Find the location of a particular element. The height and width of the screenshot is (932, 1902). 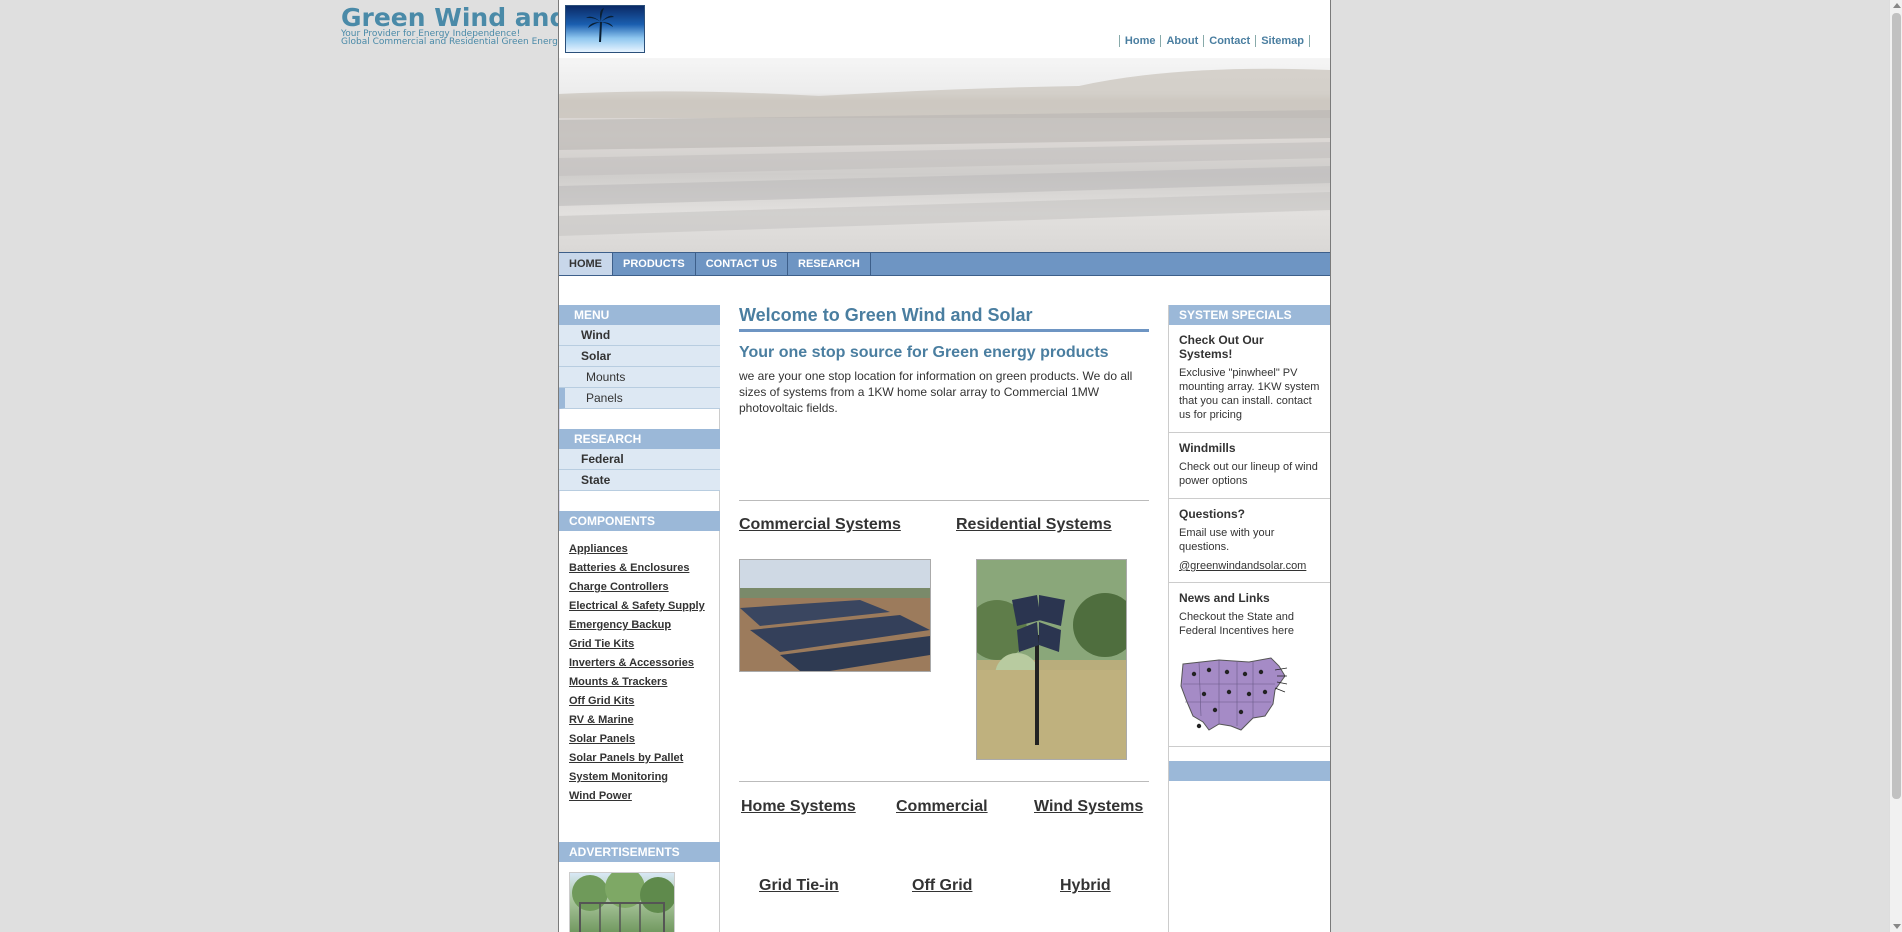

research-item-state: State is located at coordinates (639, 480).